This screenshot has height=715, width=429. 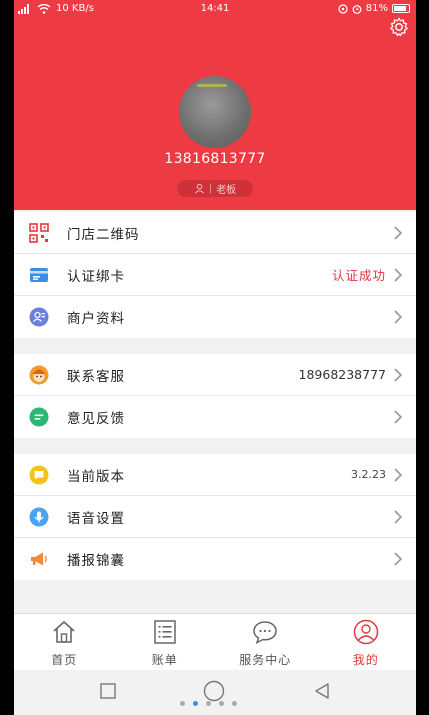 I want to click on row-label: 意见反馈, so click(x=96, y=419).